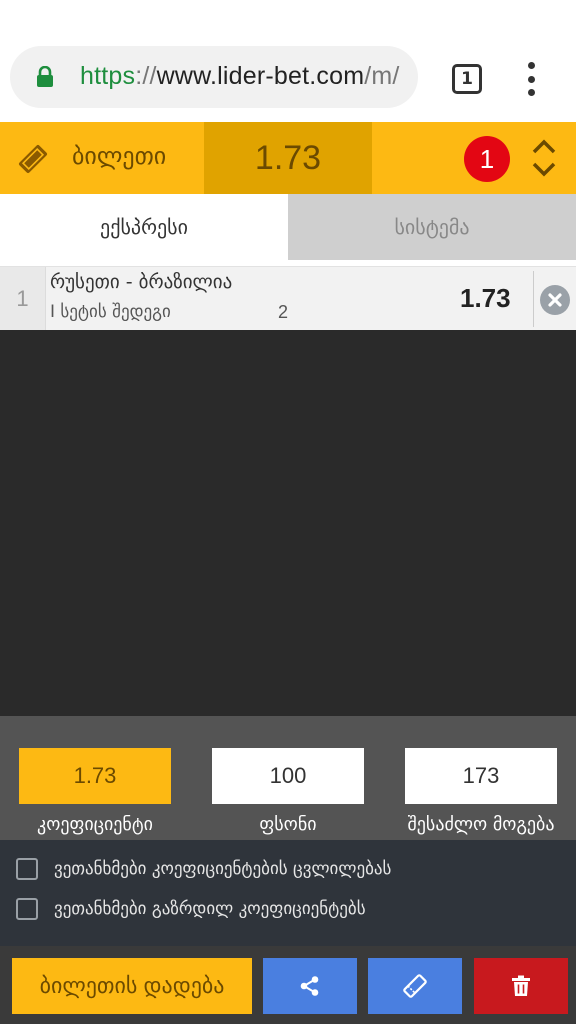 The width and height of the screenshot is (576, 1024). Describe the element at coordinates (45, 76) in the screenshot. I see `lock-icon` at that location.